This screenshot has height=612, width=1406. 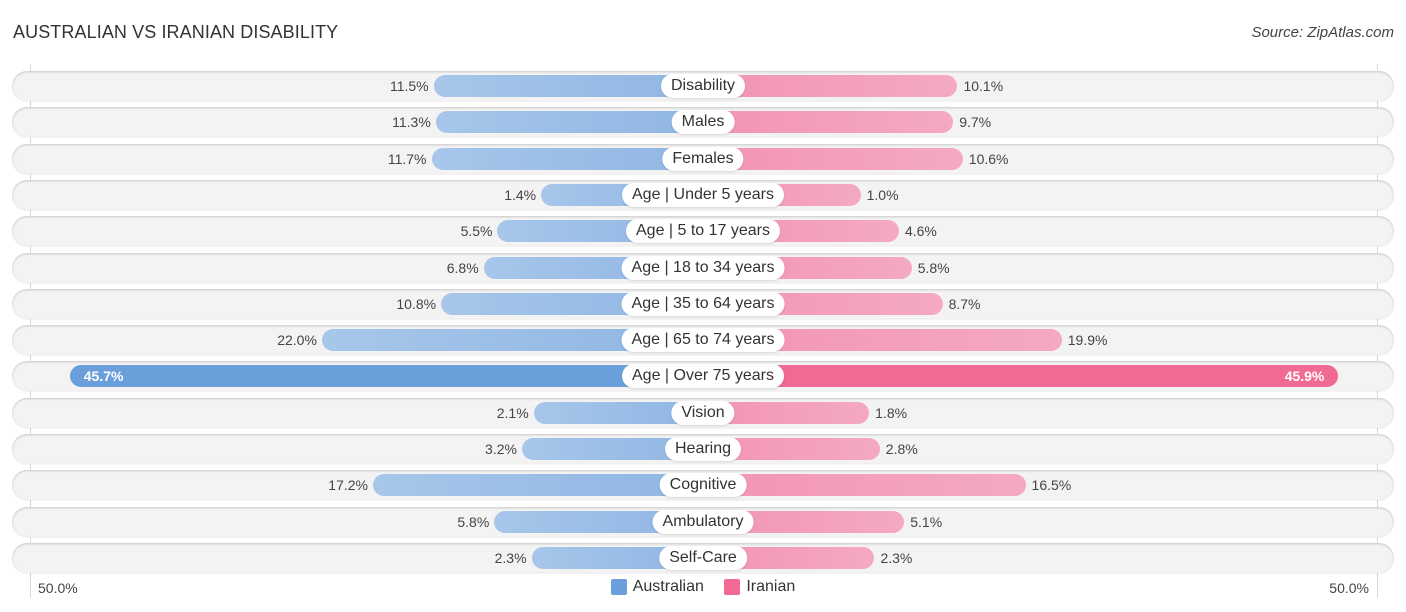 I want to click on chart-row: 45.7% 45.9% Age | Over 75 years, so click(x=703, y=376).